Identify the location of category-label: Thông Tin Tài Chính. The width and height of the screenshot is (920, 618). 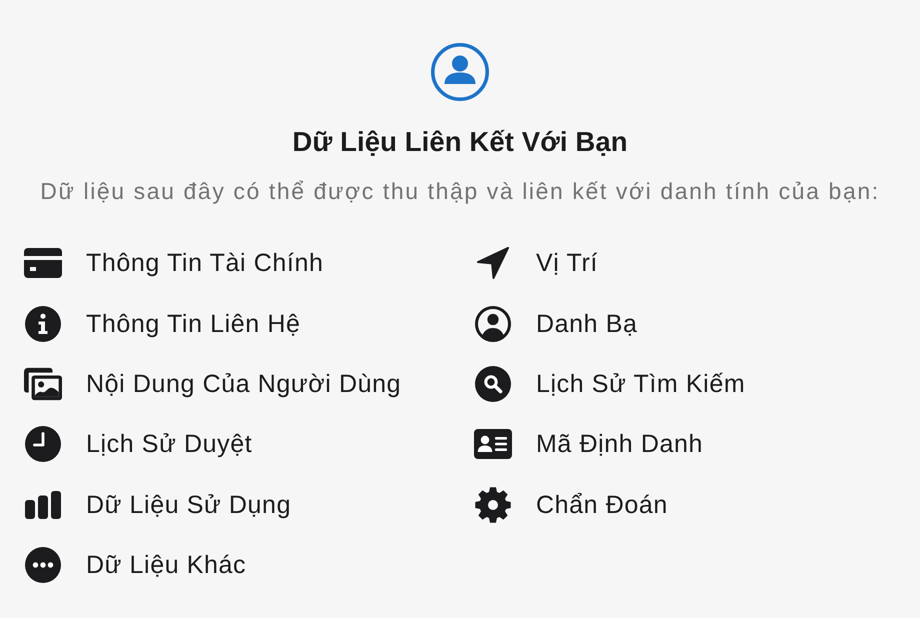
(205, 263).